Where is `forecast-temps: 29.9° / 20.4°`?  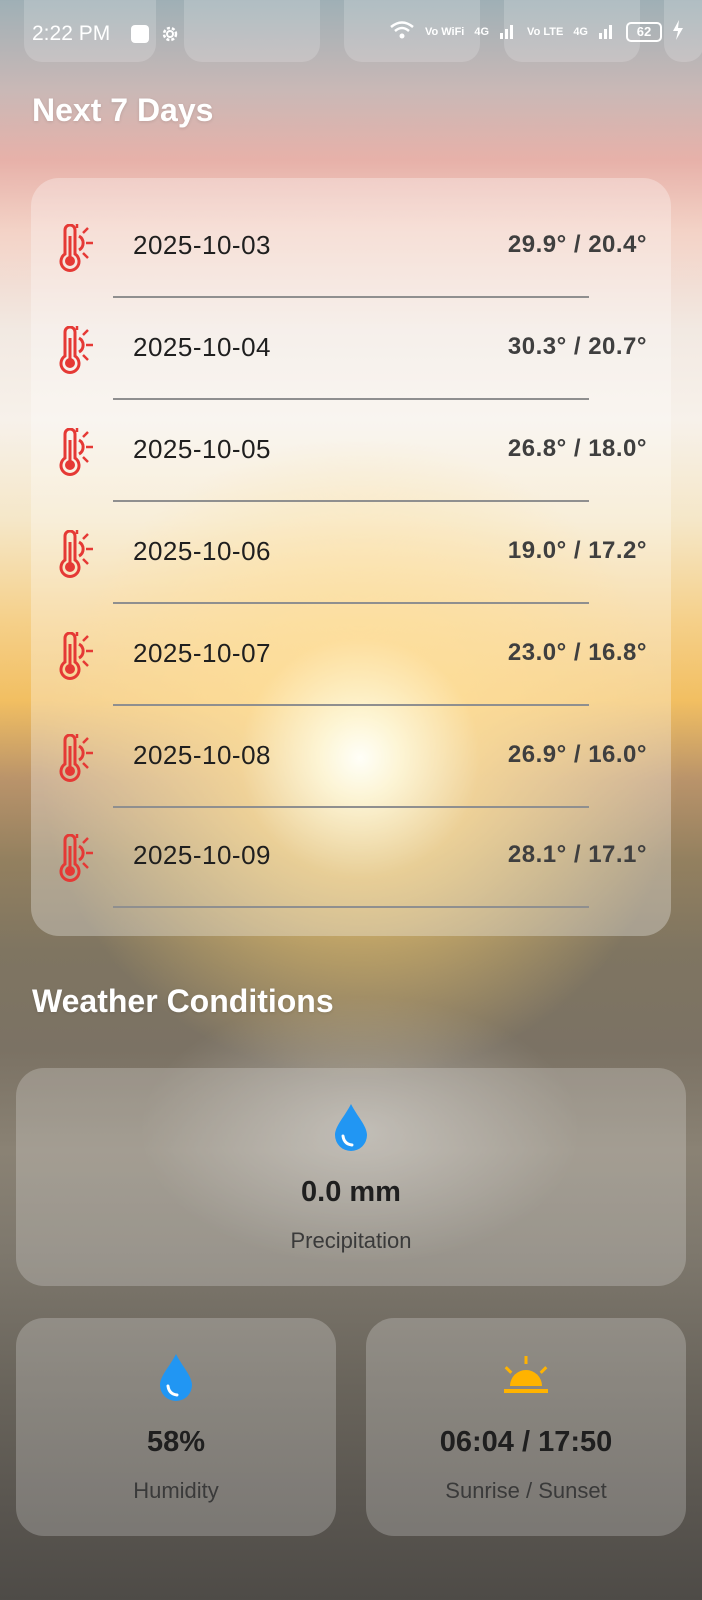
forecast-temps: 29.9° / 20.4° is located at coordinates (577, 244).